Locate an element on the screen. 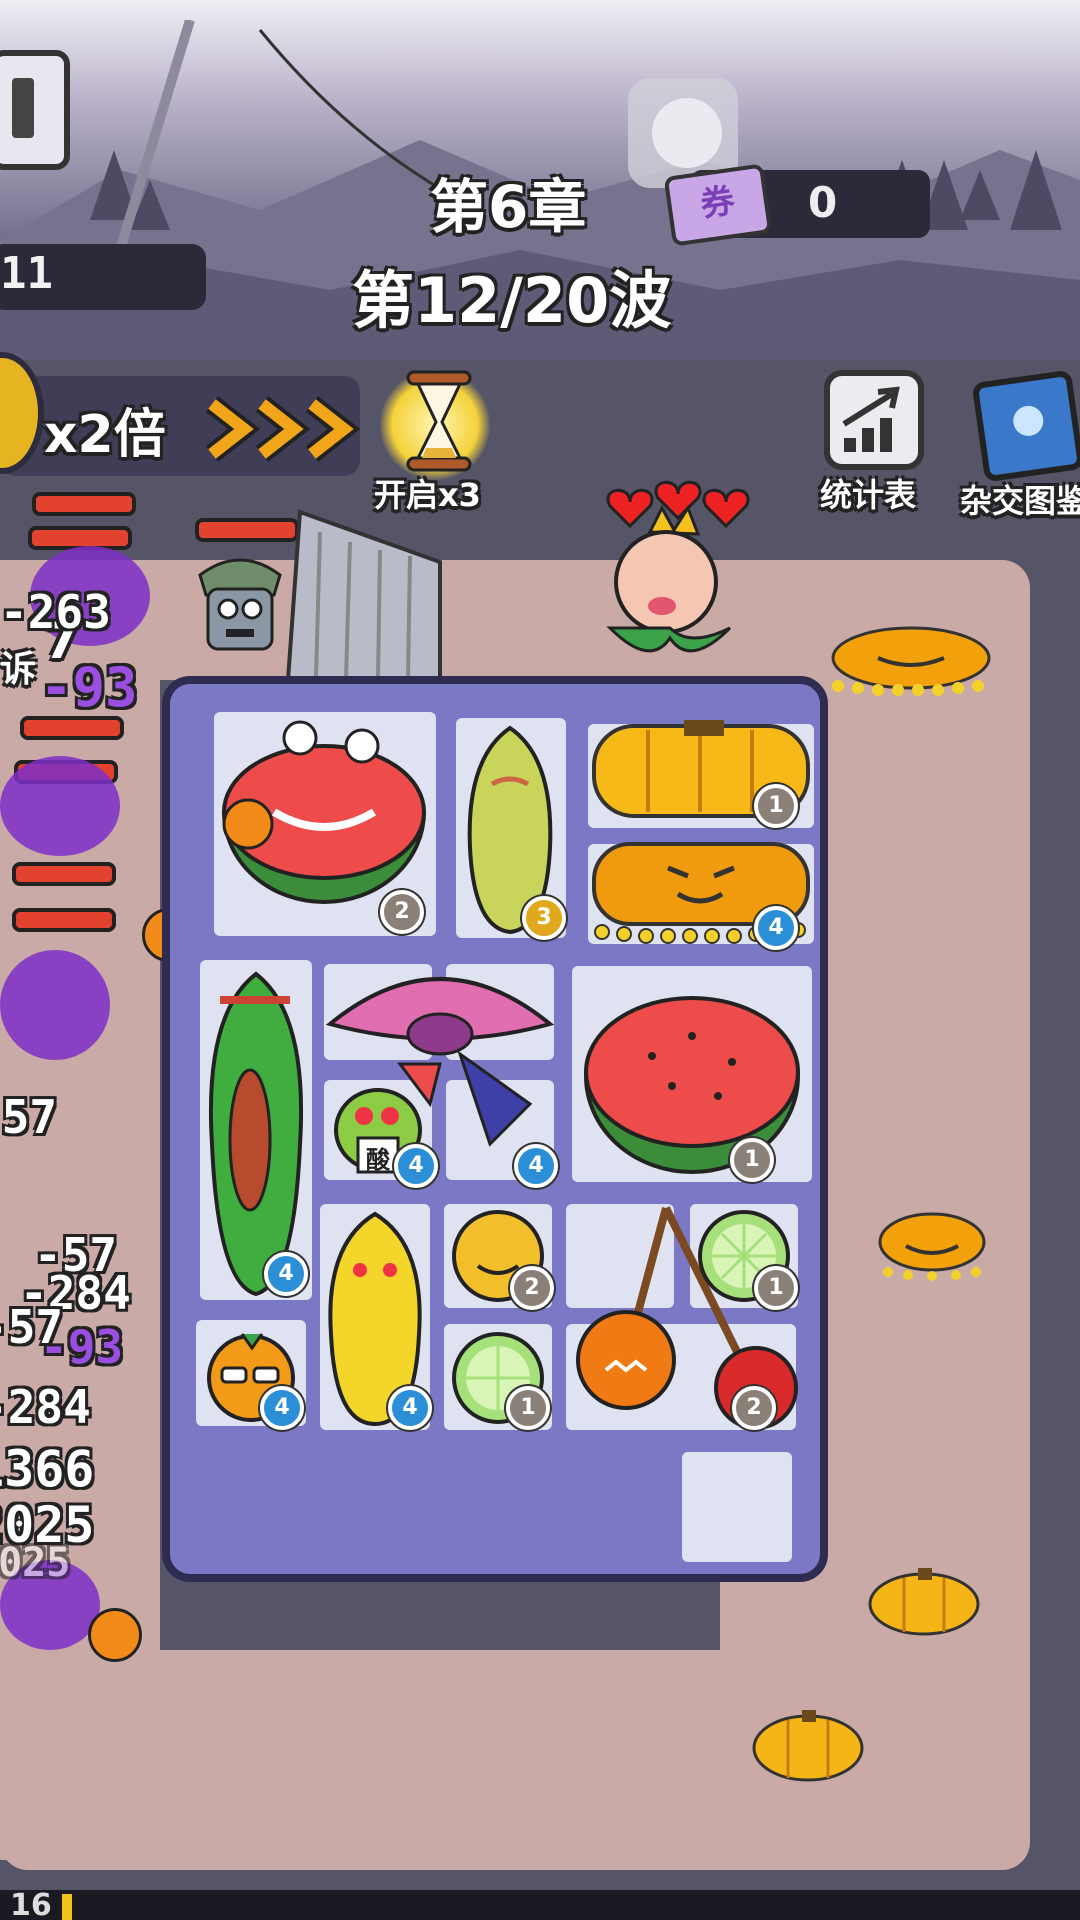  ticket-icon: 券 is located at coordinates (718, 205).